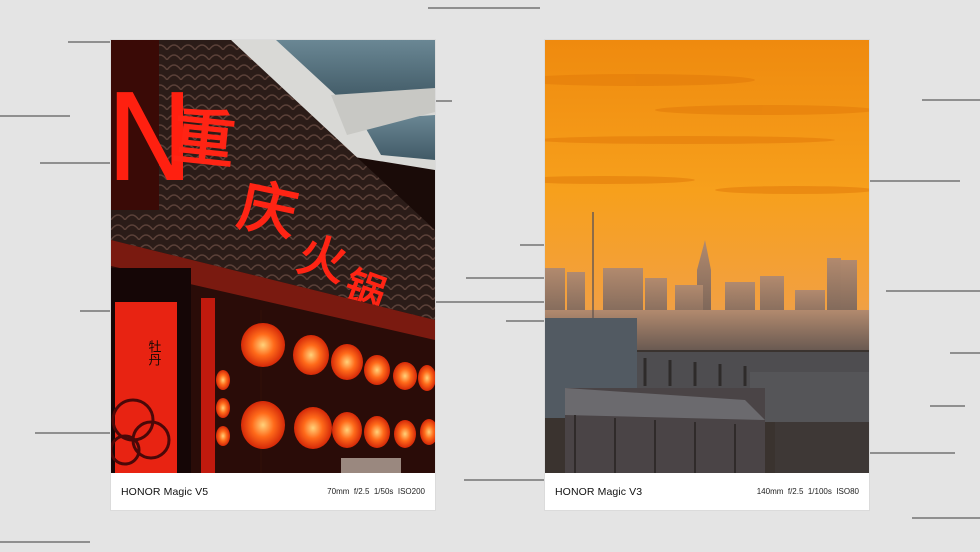  Describe the element at coordinates (154, 353) in the screenshot. I see `banner-text: 牡丹` at that location.